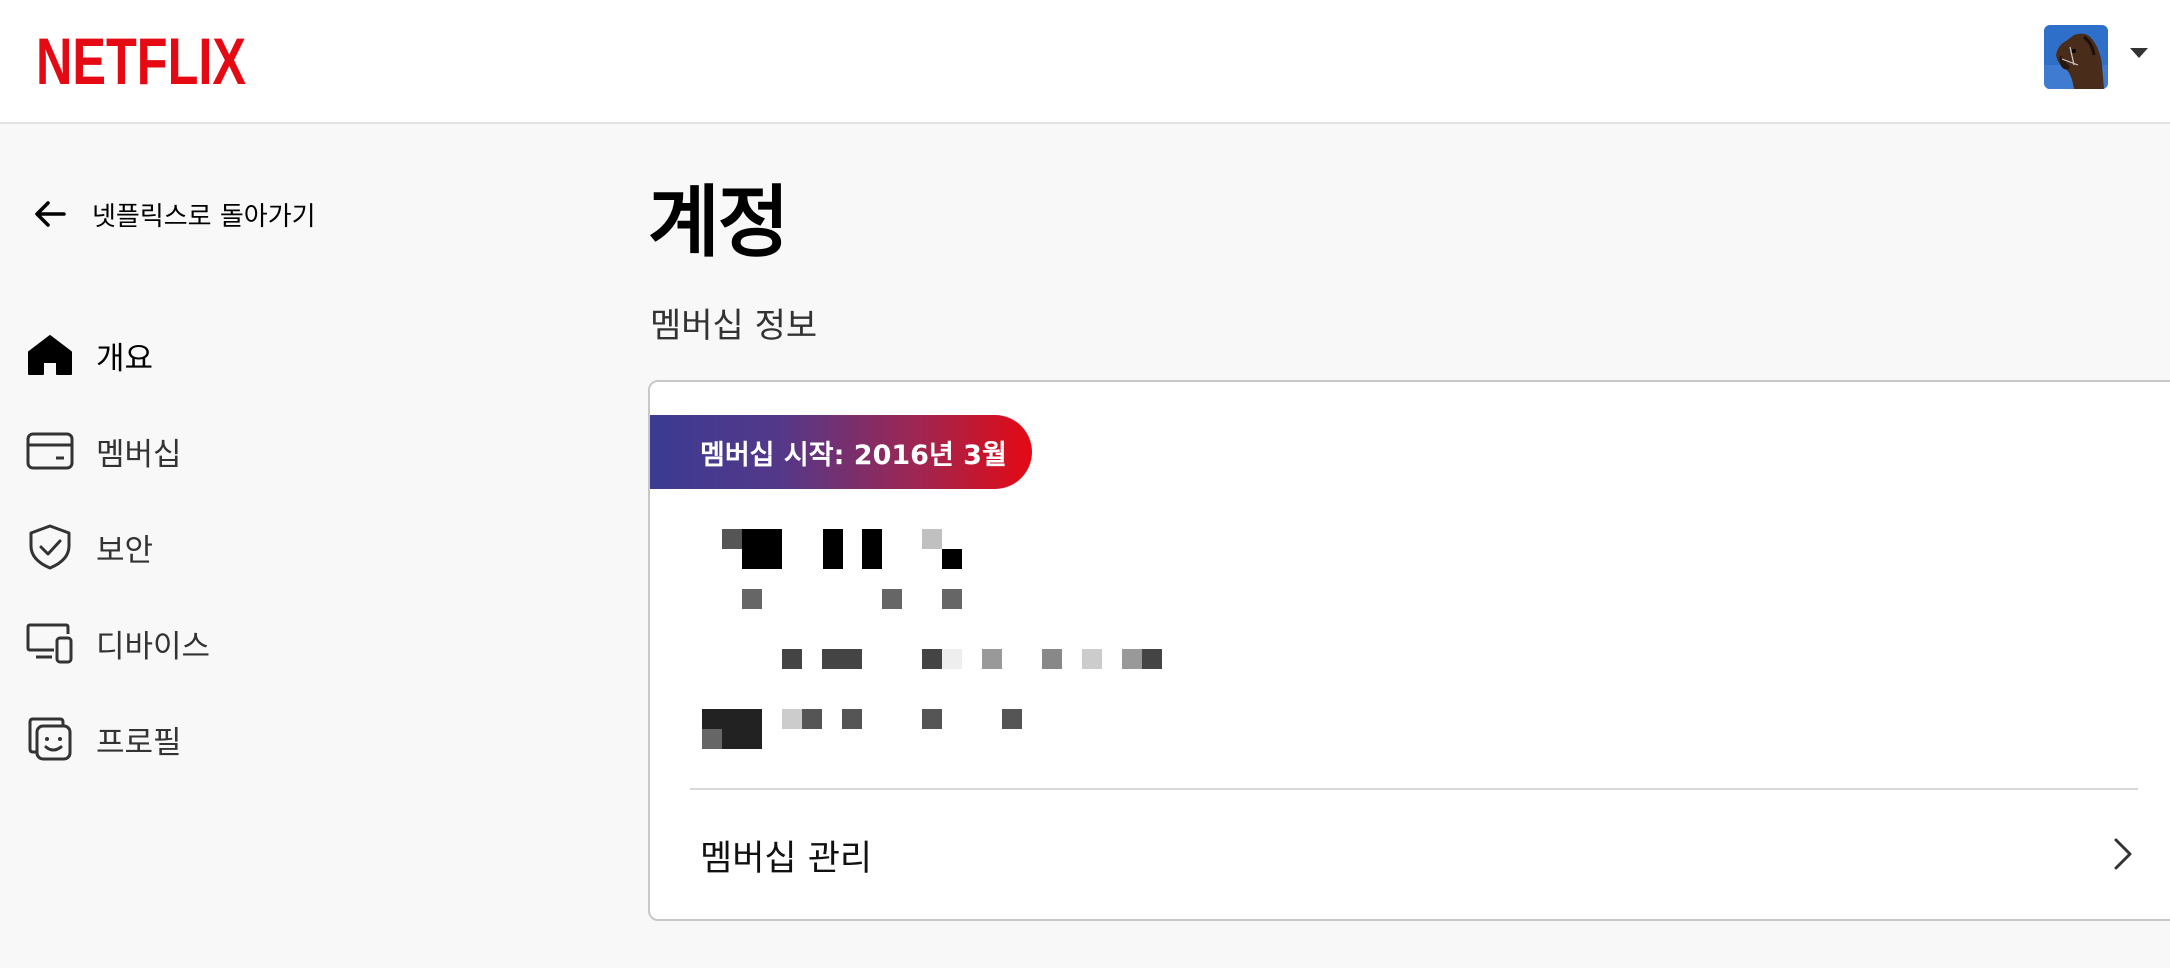 The height and width of the screenshot is (968, 2170). I want to click on card-divider, so click(1414, 789).